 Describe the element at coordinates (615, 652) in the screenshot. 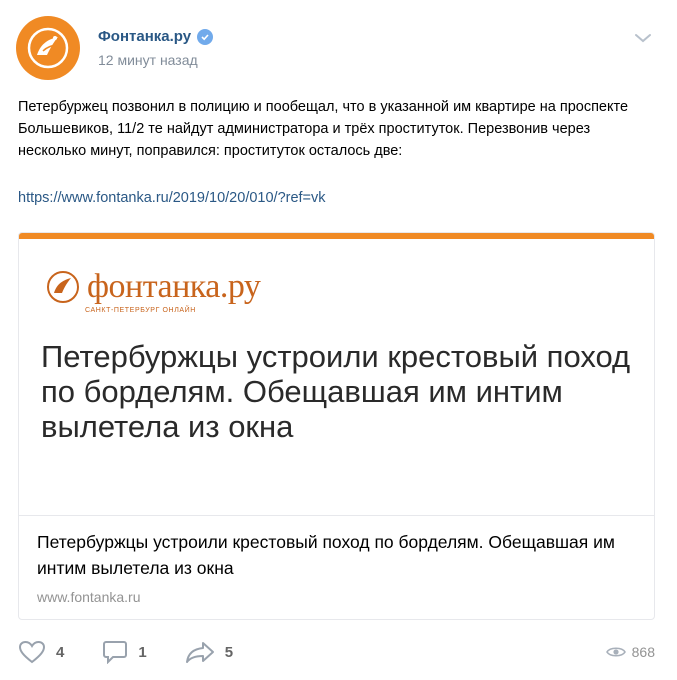

I see `eye-icon` at that location.